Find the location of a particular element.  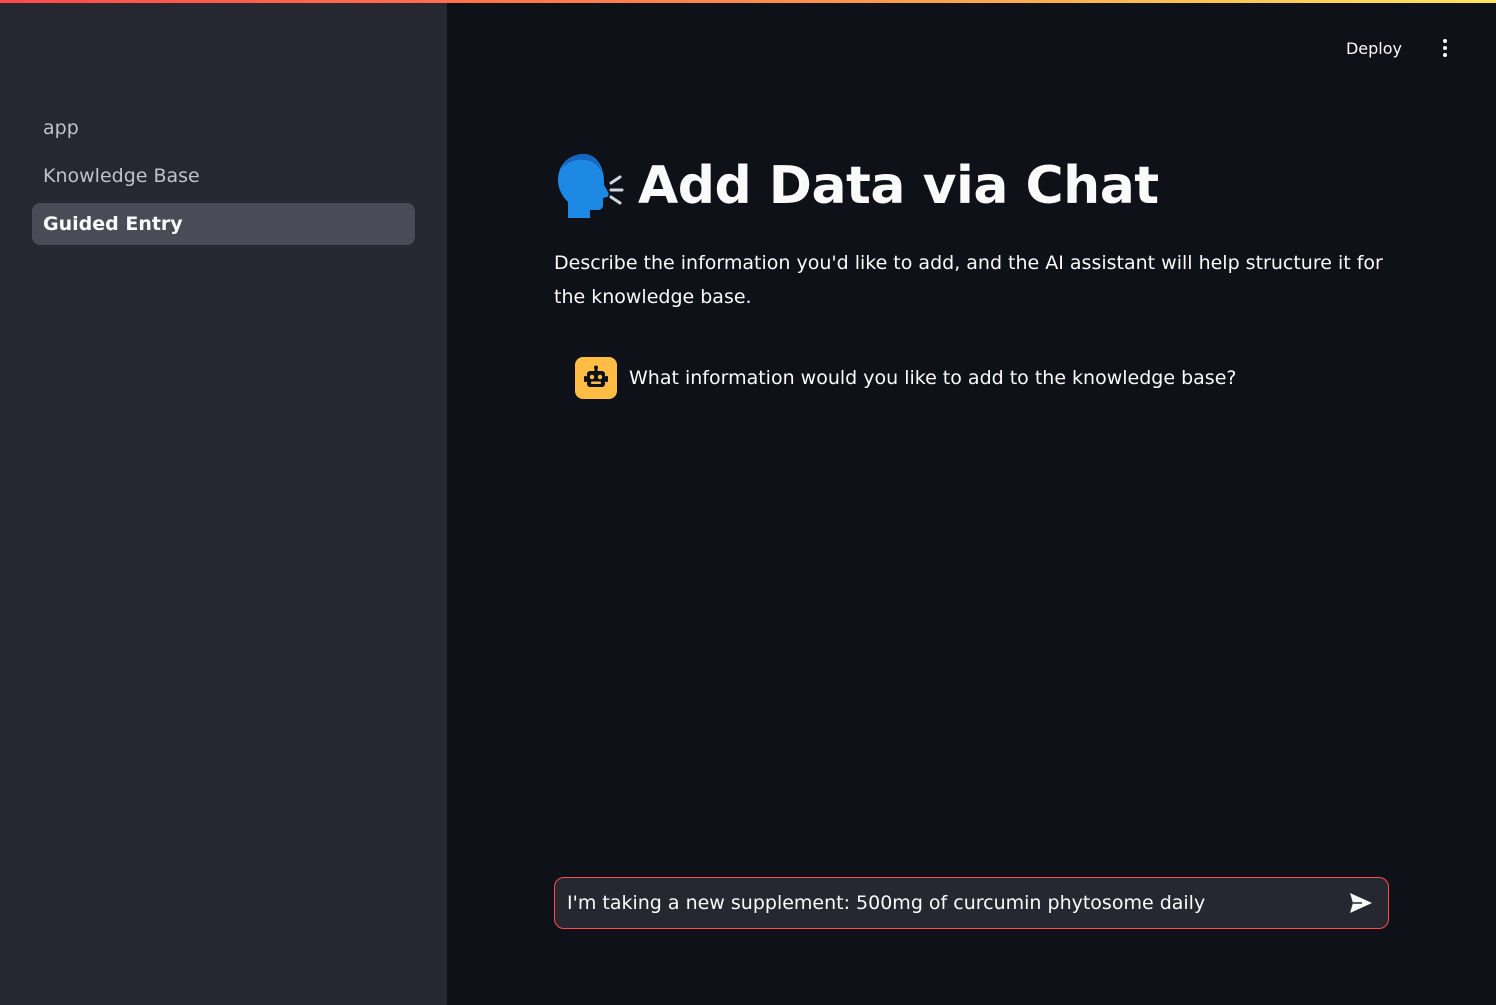

sidebar-item-label: Knowledge Base is located at coordinates (121, 176).